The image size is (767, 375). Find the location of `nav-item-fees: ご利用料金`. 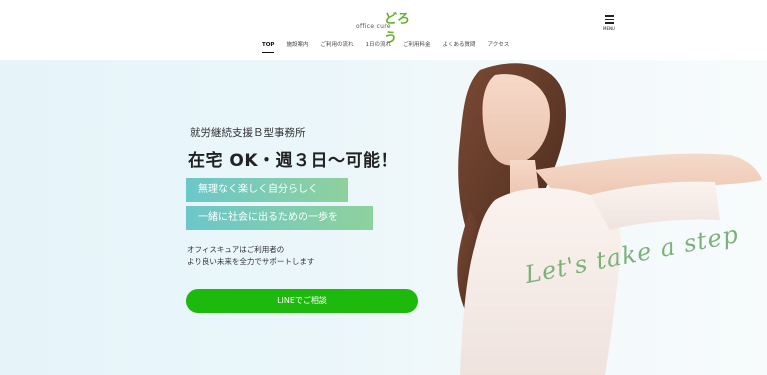

nav-item-fees: ご利用料金 is located at coordinates (417, 48).